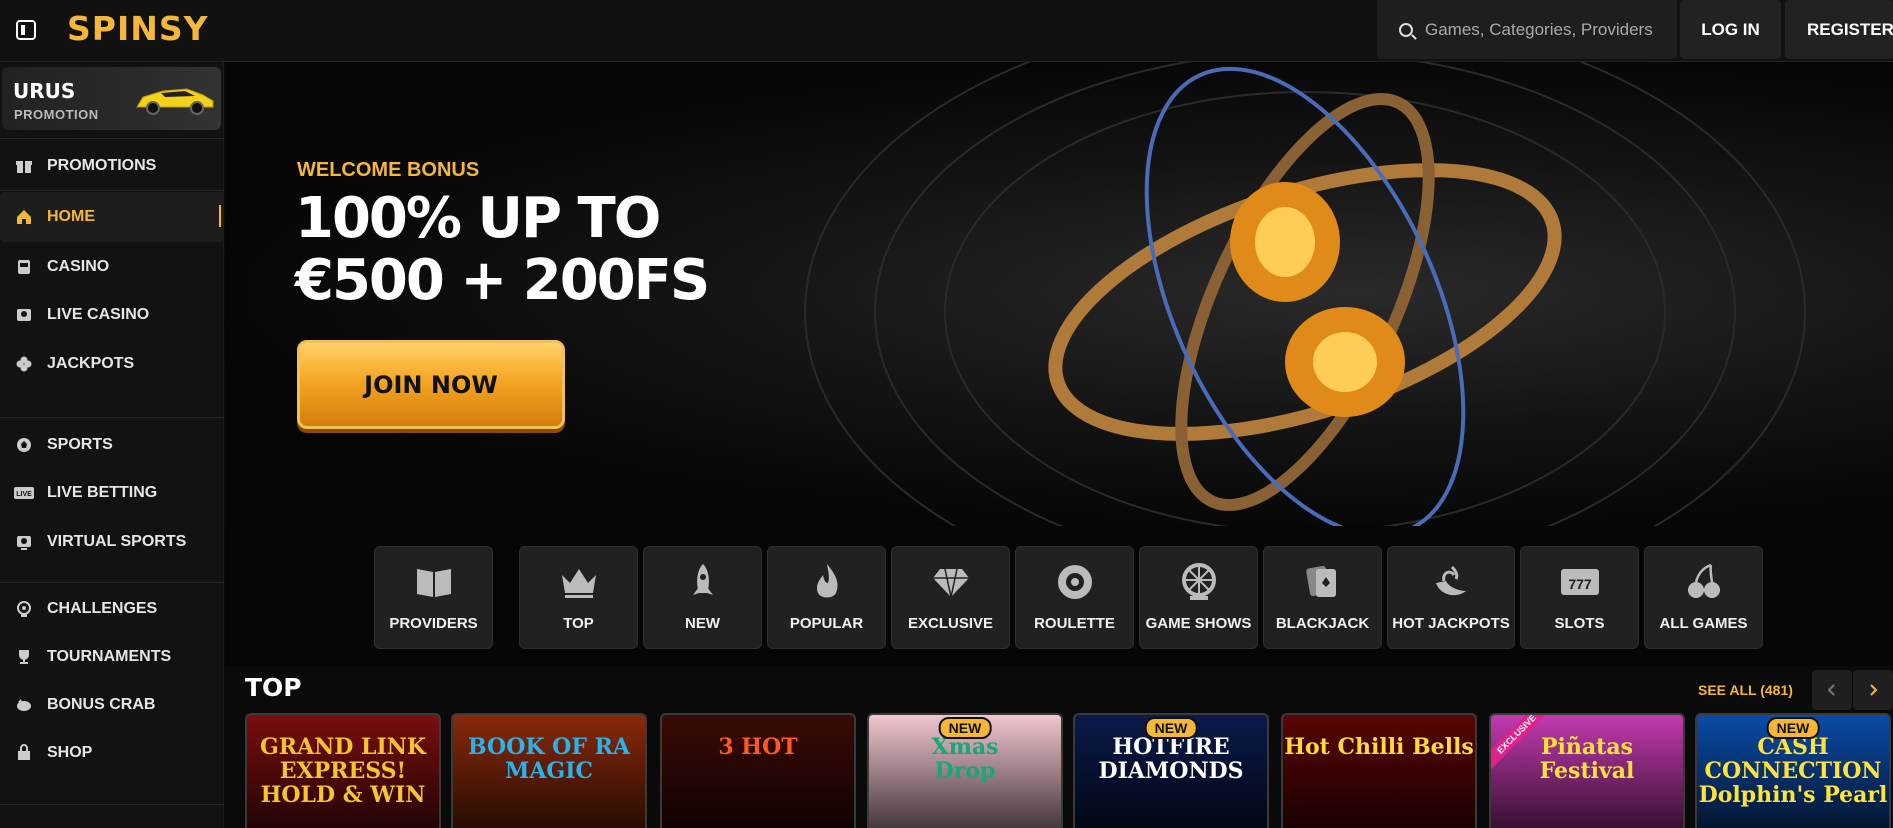  Describe the element at coordinates (965, 759) in the screenshot. I see `game-title: Xmas Drop` at that location.